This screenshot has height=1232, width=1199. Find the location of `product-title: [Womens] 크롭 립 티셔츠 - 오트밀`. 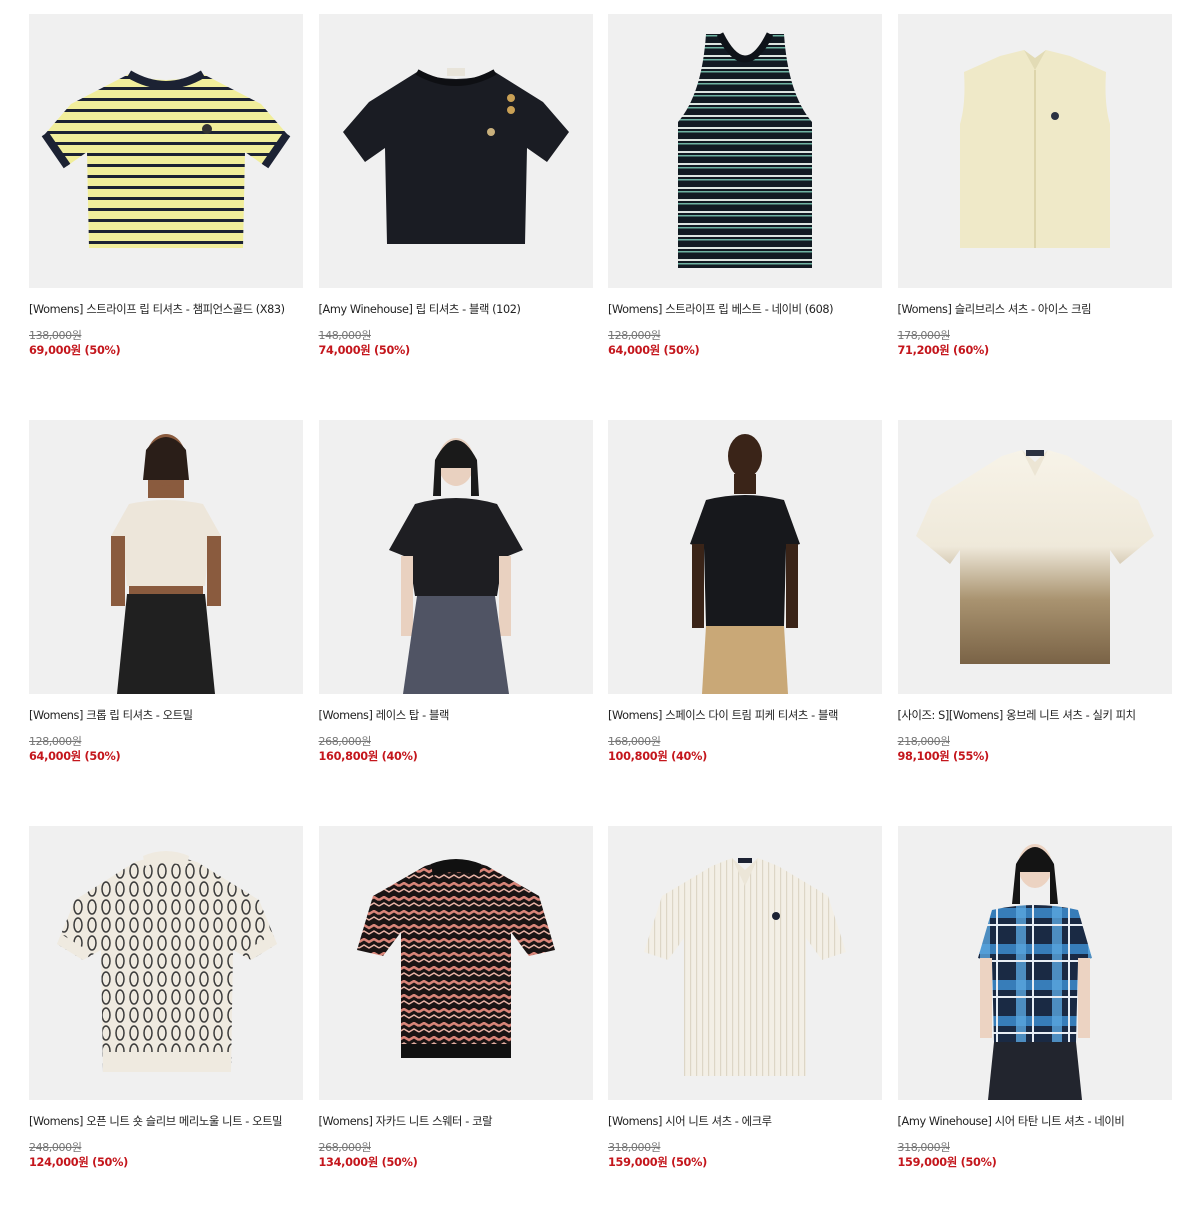

product-title: [Womens] 크롭 립 티셔츠 - 오트밀 is located at coordinates (166, 715).